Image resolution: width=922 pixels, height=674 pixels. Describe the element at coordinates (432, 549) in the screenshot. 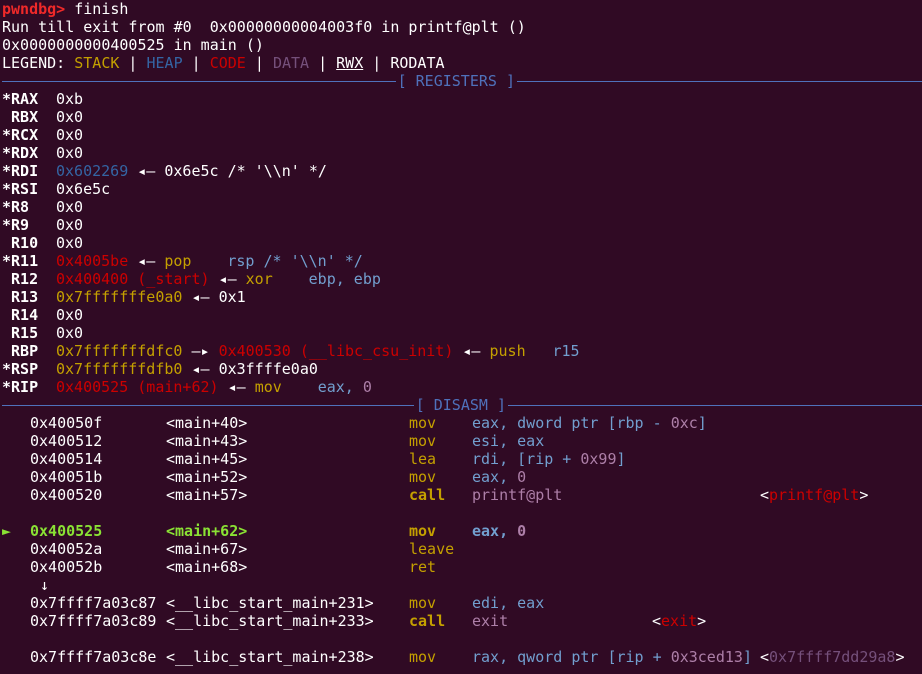

I see `disasm-mnemonic: leave` at that location.